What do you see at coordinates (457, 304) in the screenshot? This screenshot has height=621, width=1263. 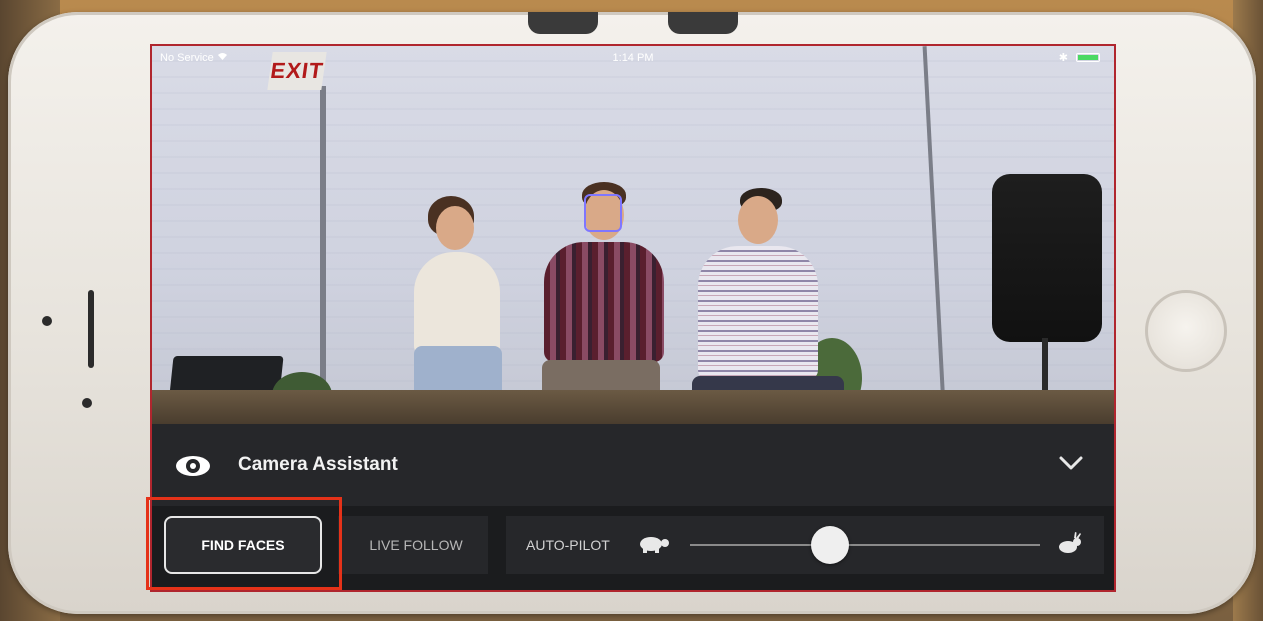 I see `person-left-shirt` at bounding box center [457, 304].